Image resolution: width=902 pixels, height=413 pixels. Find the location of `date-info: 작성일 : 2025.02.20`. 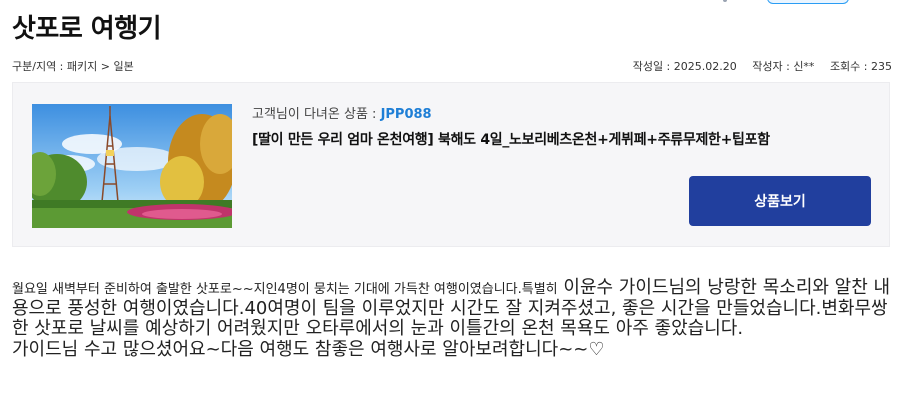

date-info: 작성일 : 2025.02.20 is located at coordinates (685, 66).